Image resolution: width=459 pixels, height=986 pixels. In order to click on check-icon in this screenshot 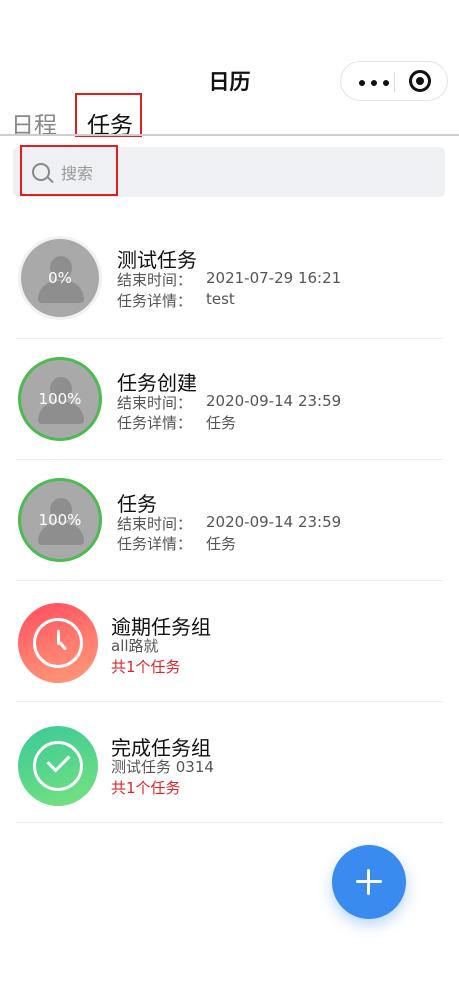, I will do `click(58, 766)`.